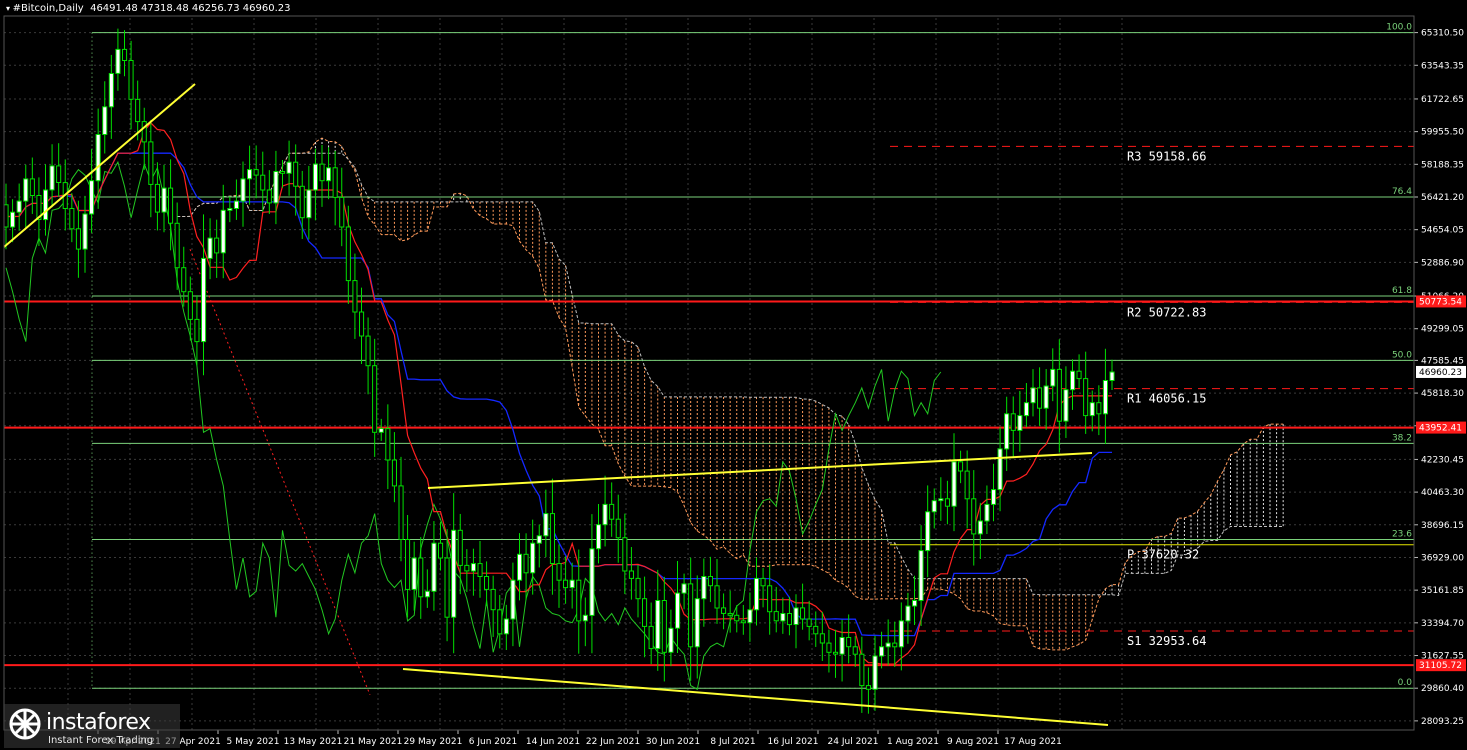  I want to click on pivot-label: R3 59158.66, so click(1166, 156).